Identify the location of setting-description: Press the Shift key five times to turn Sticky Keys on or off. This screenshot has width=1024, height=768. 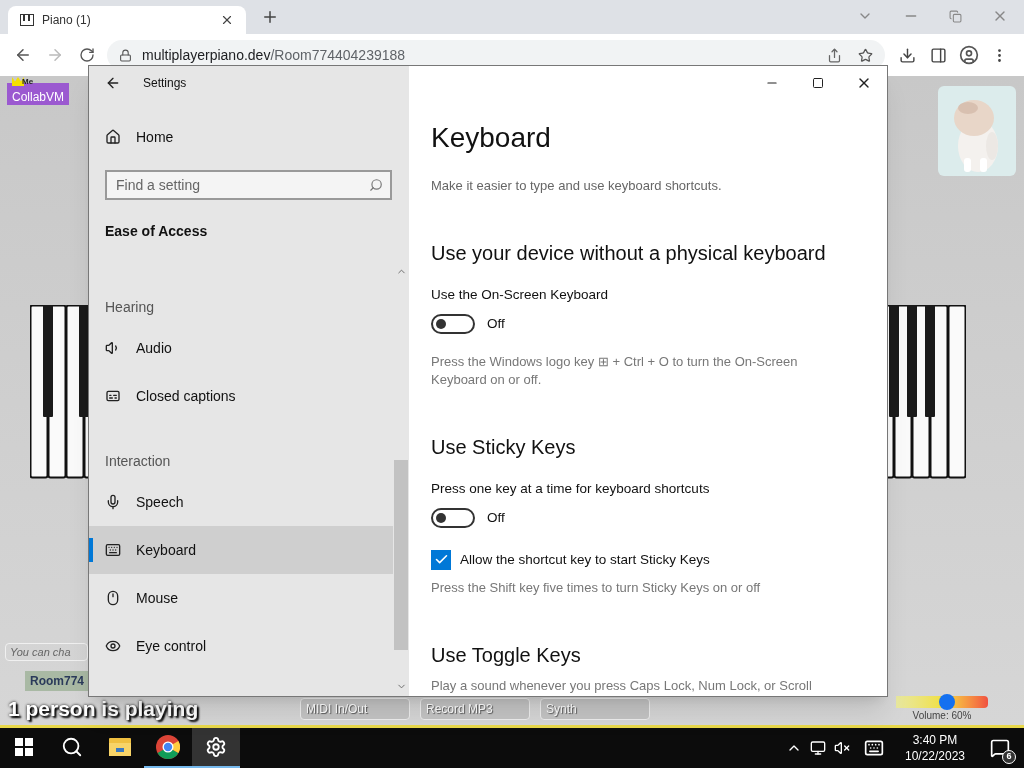
(596, 587).